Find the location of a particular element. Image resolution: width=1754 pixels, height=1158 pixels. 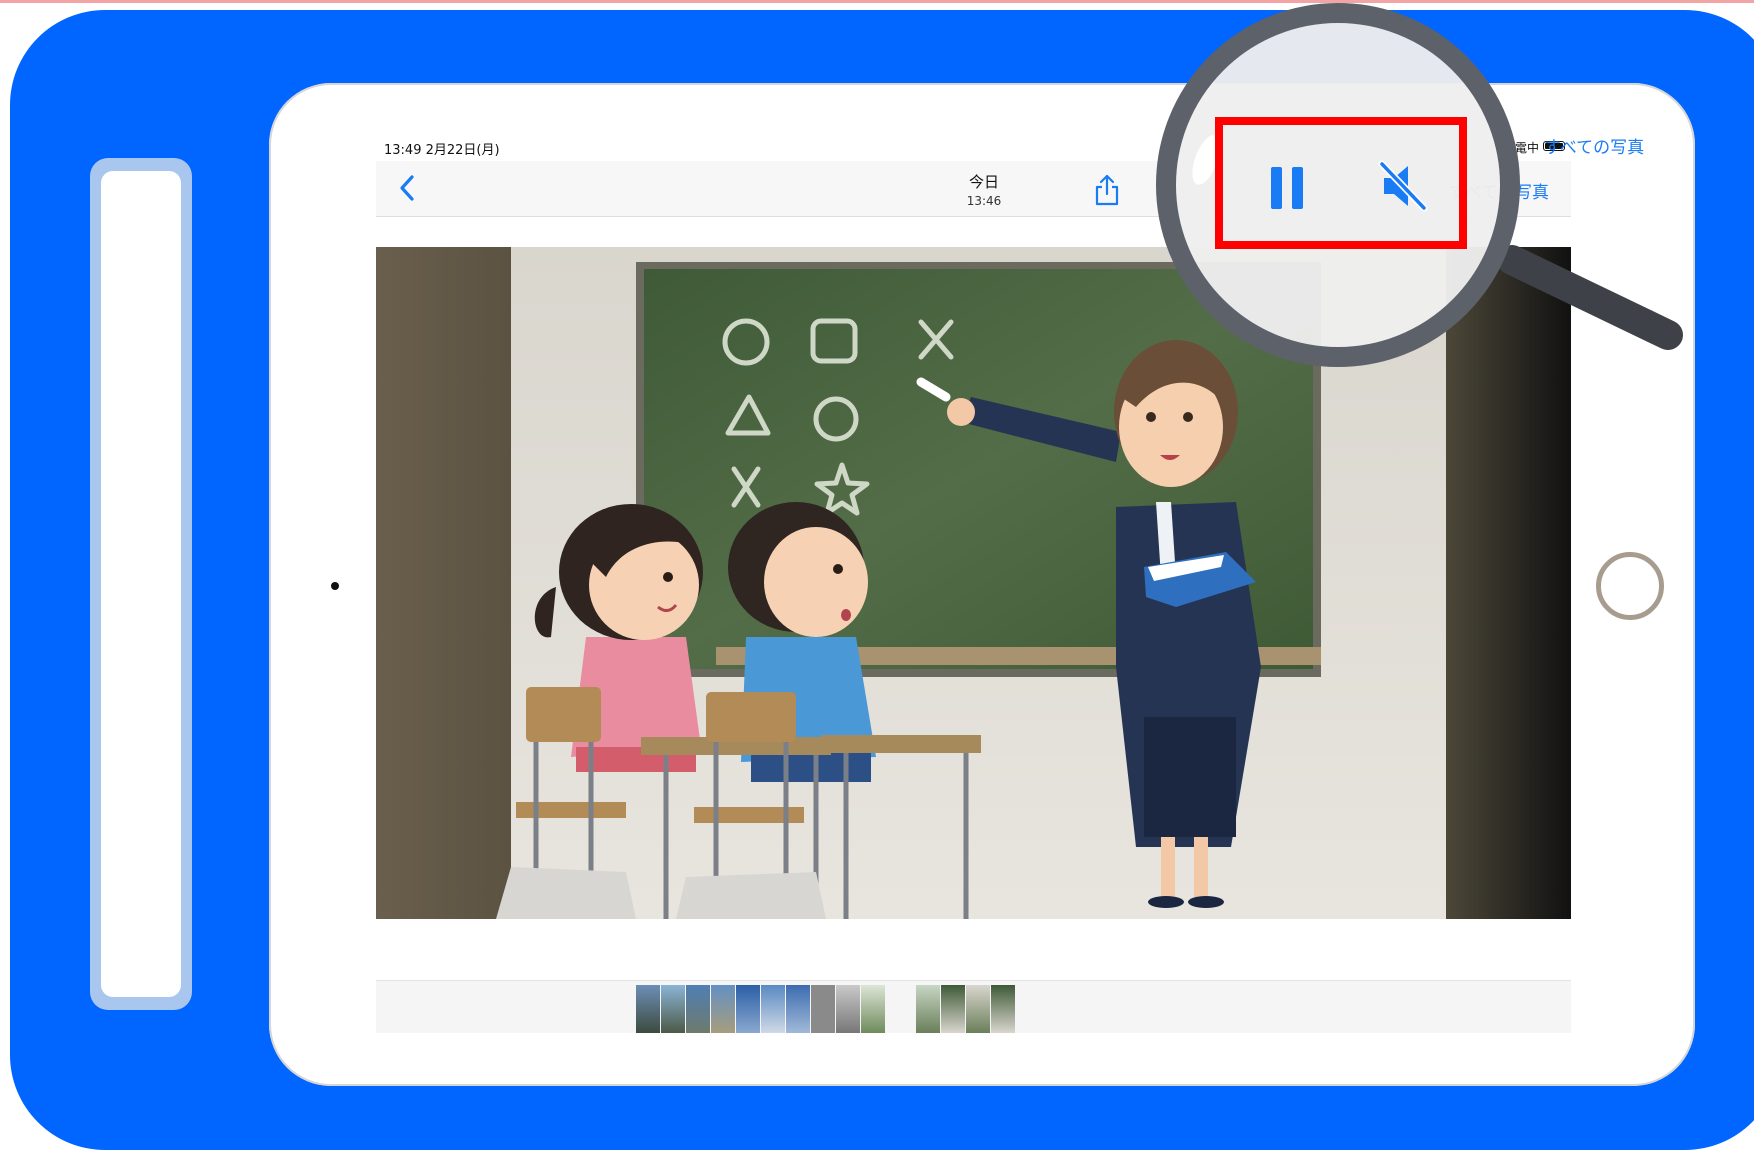

page-title: 今日 13:46 is located at coordinates (984, 189).